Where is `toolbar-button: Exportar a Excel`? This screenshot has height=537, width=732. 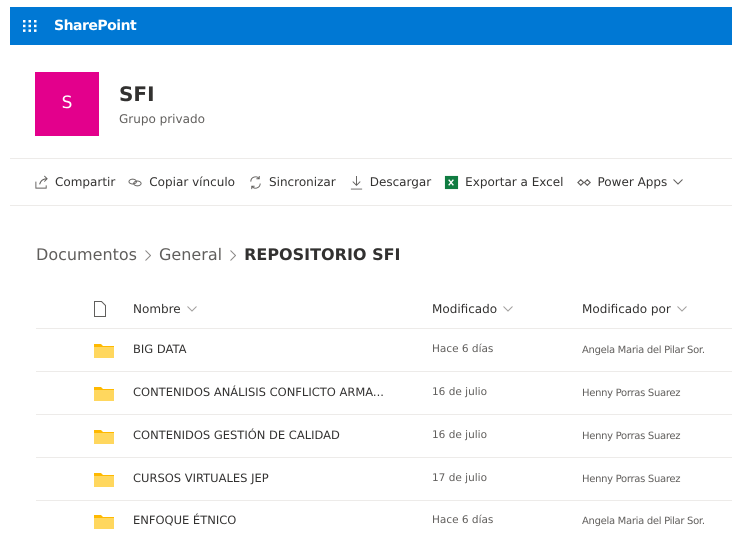 toolbar-button: Exportar a Excel is located at coordinates (504, 182).